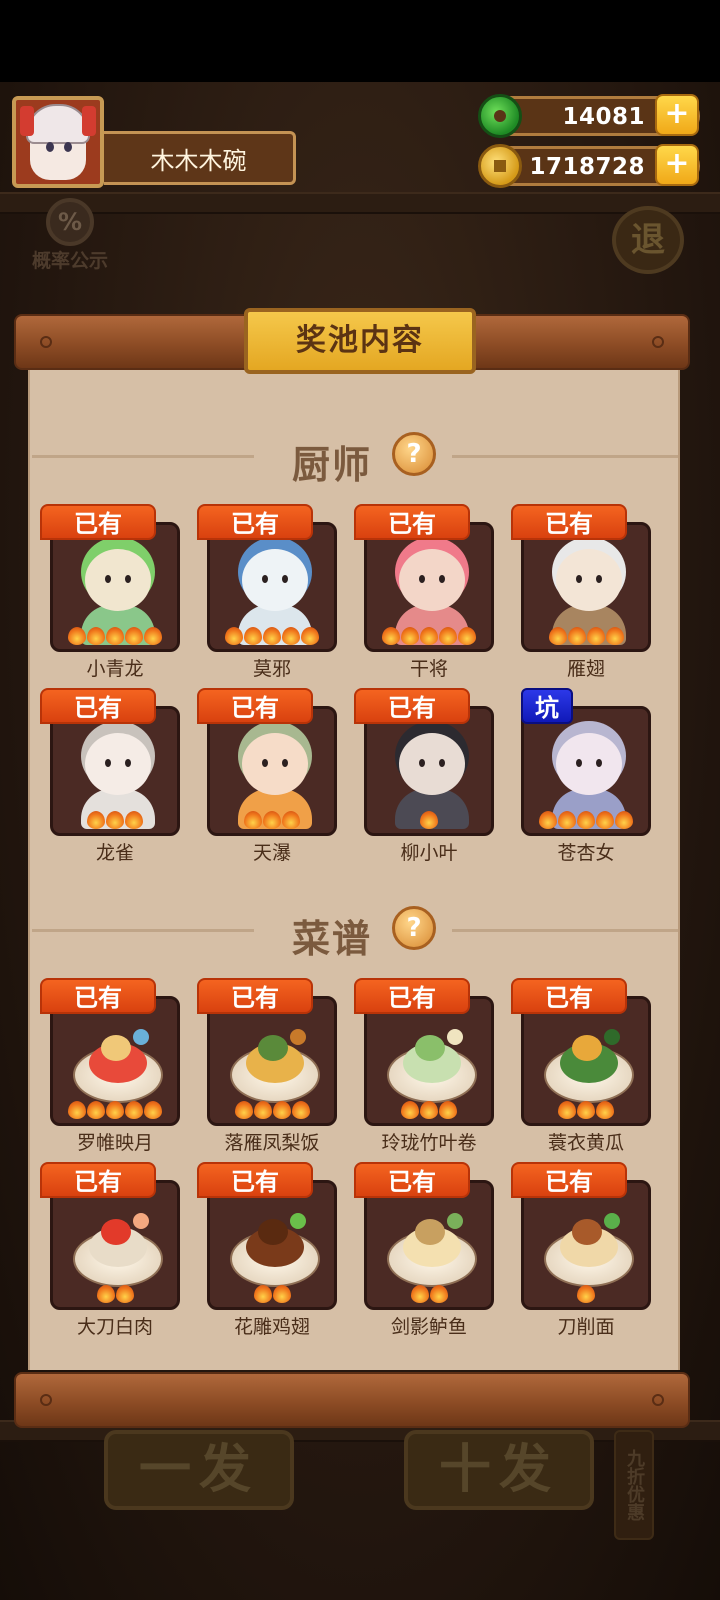 The image size is (720, 1600). I want to click on recipe-card: 已有 罗帷映月, so click(120, 1068).